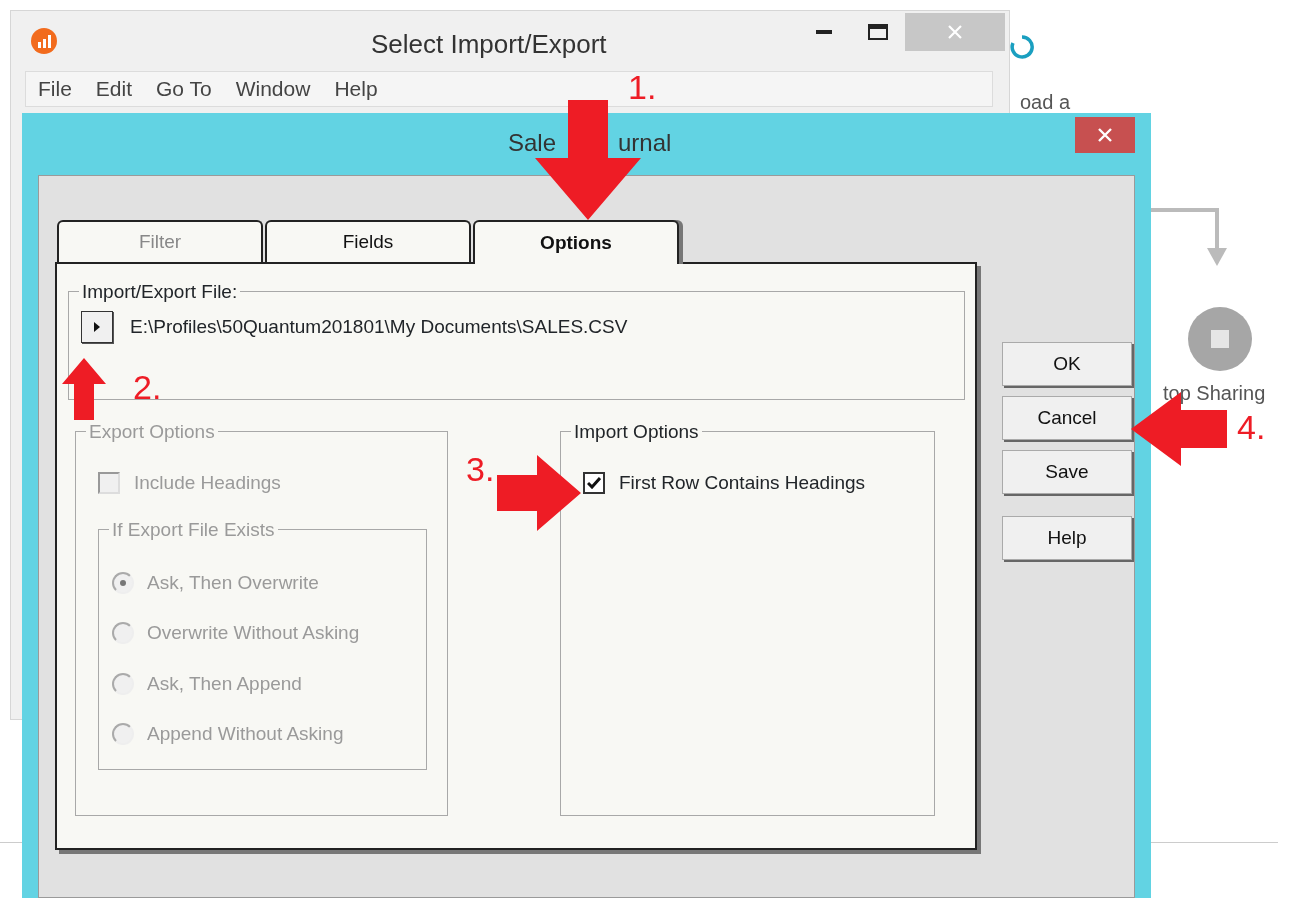  I want to click on checkbox-label: Include Headings, so click(207, 483).